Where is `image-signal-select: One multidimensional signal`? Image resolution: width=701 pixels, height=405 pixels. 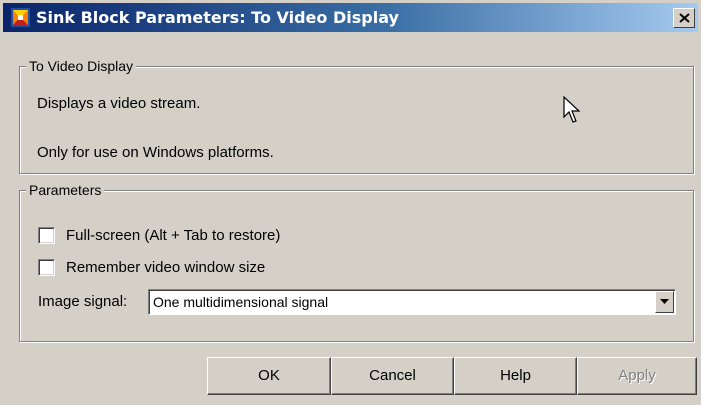
image-signal-select: One multidimensional signal is located at coordinates (412, 302).